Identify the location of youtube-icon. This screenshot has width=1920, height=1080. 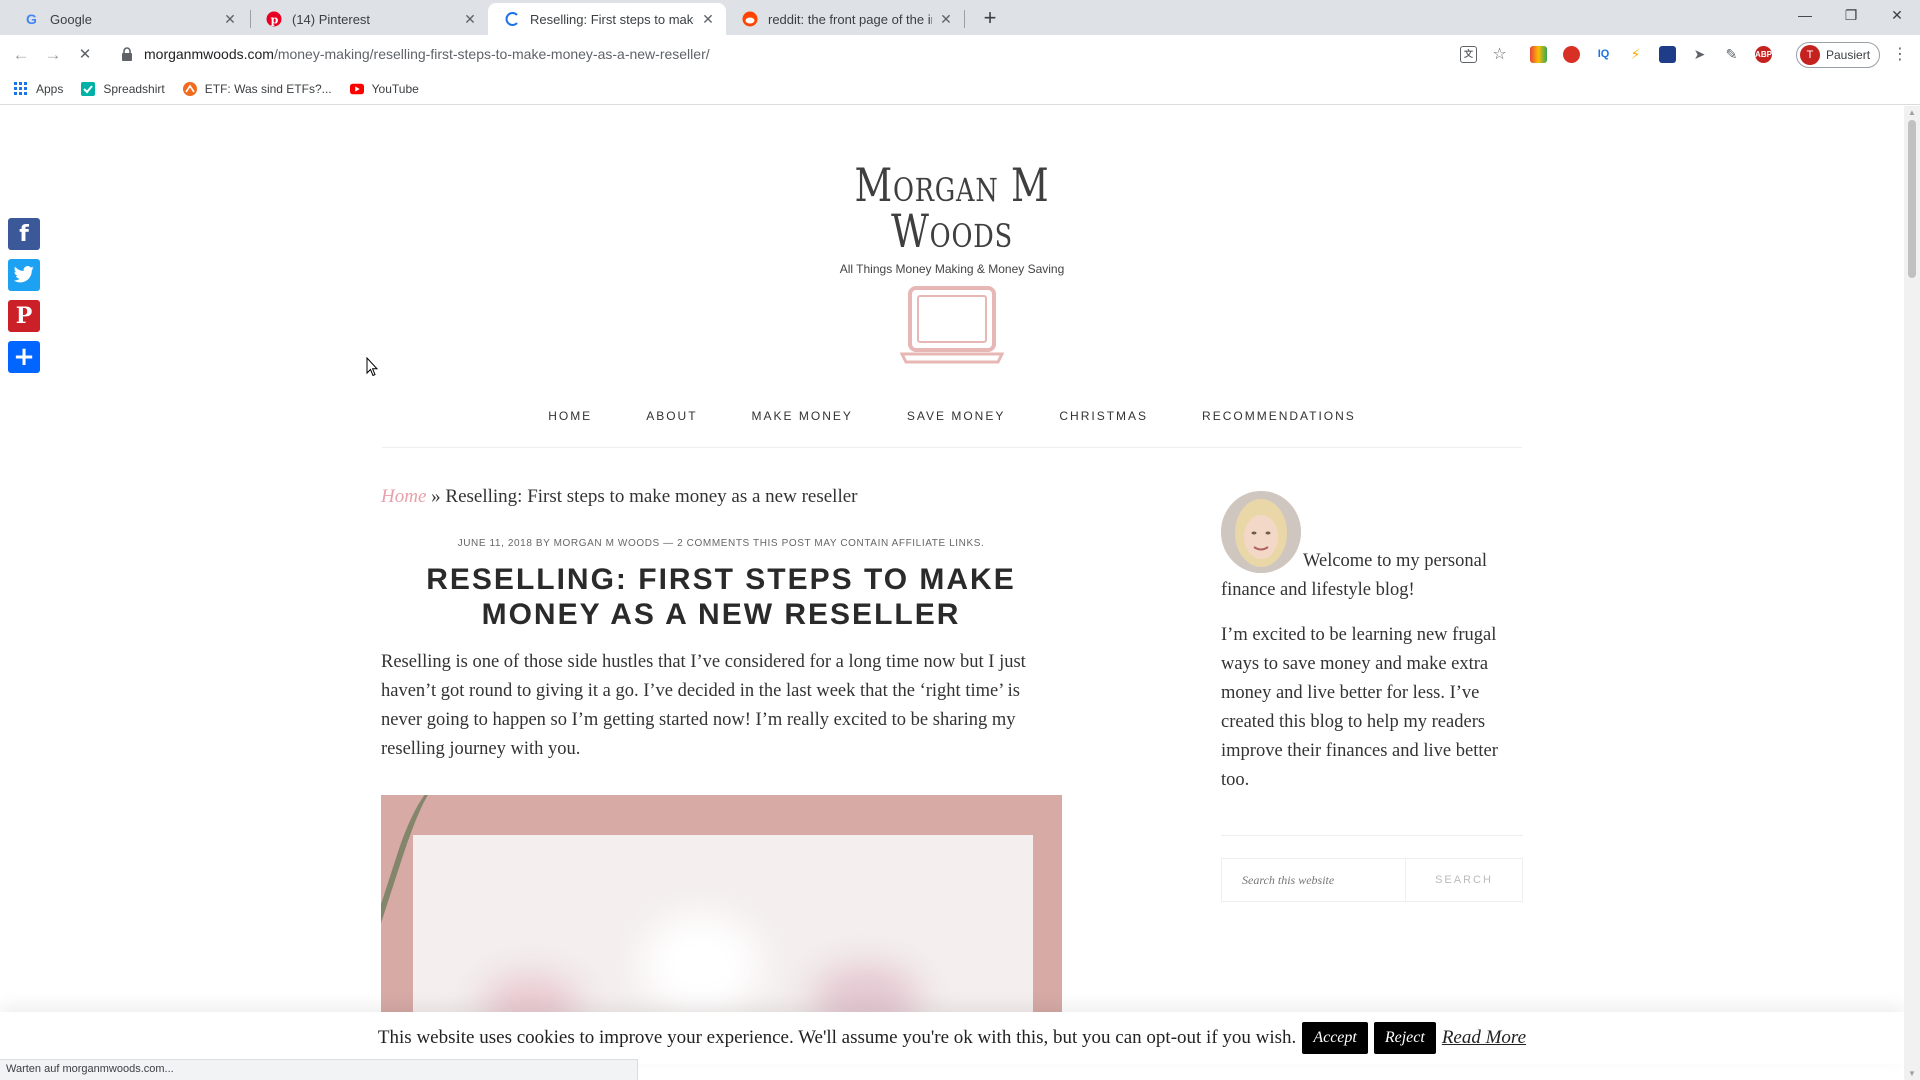
(356, 89).